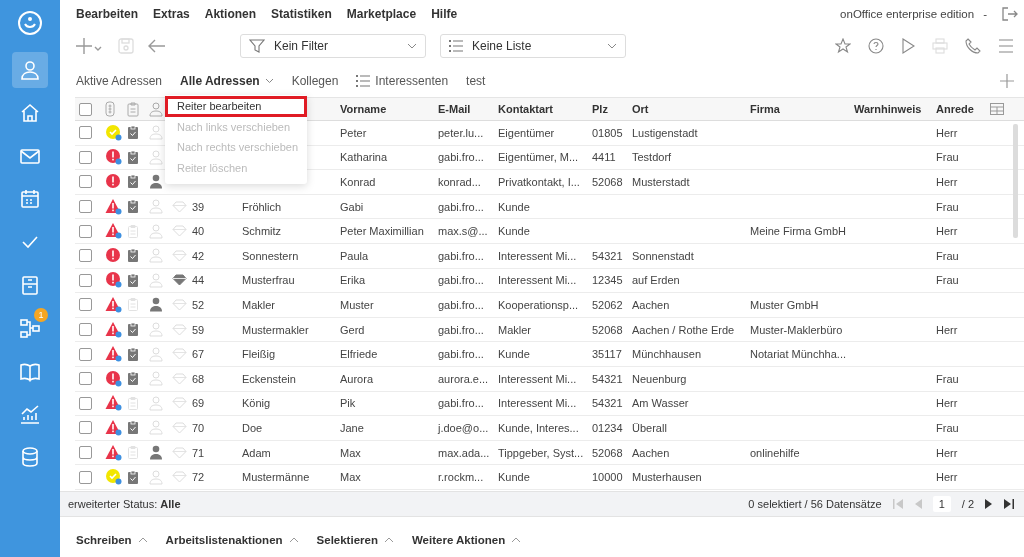 This screenshot has width=1024, height=557. I want to click on tab: Interessenten, so click(402, 81).